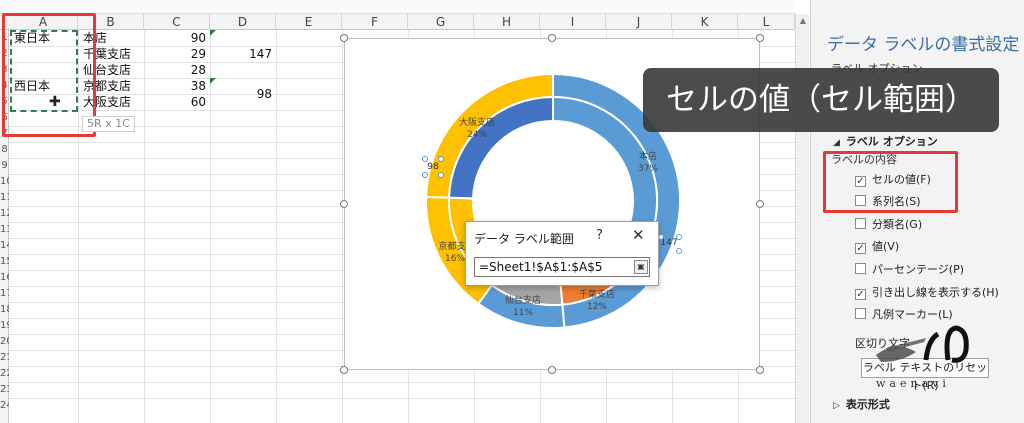 The height and width of the screenshot is (423, 1024). Describe the element at coordinates (766, 22) in the screenshot. I see `column-header-l: L` at that location.